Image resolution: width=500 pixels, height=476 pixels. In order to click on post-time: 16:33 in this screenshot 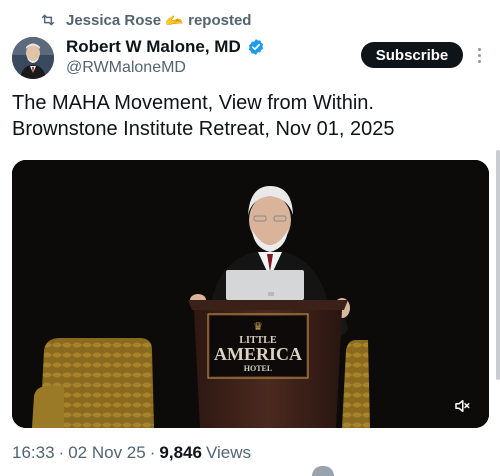, I will do `click(33, 453)`.